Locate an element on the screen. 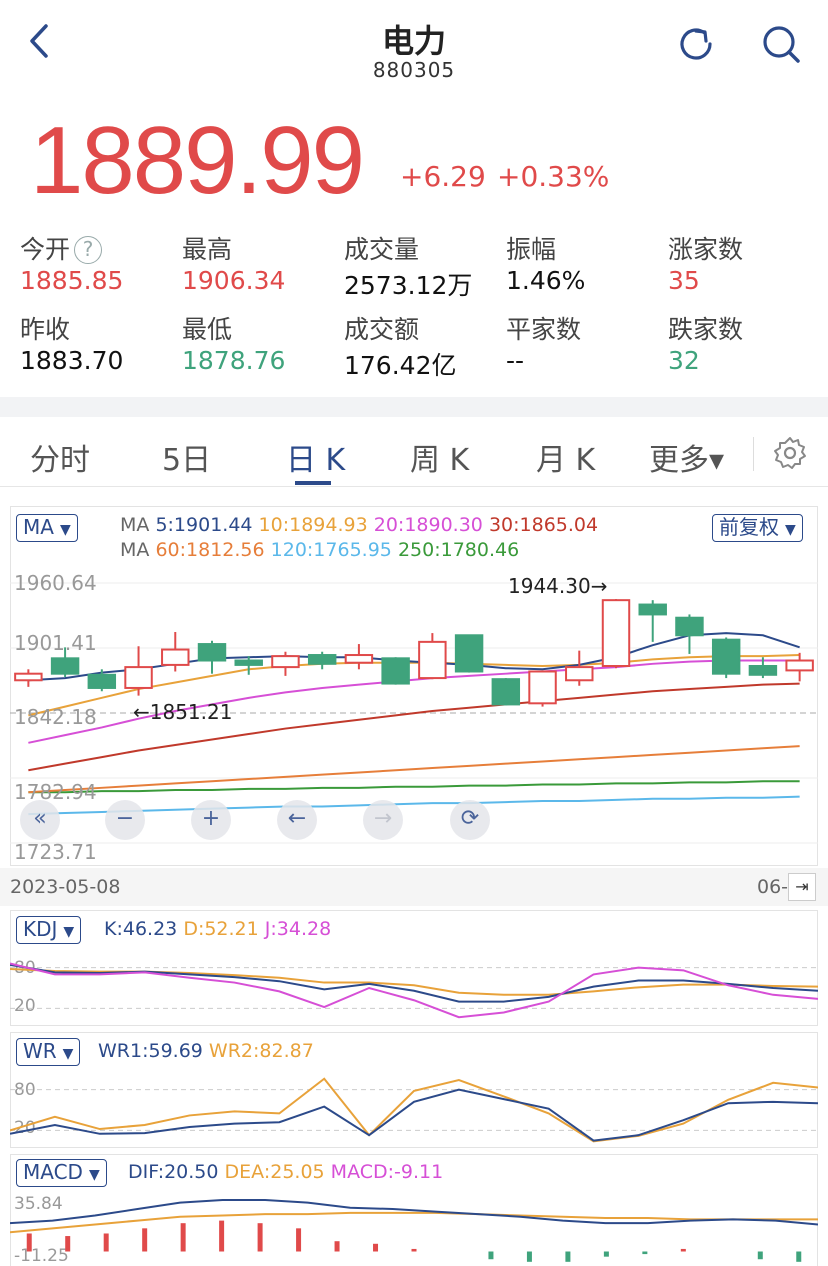 Image resolution: width=828 pixels, height=1266 pixels. stat-high-value: 1906.34 is located at coordinates (234, 280).